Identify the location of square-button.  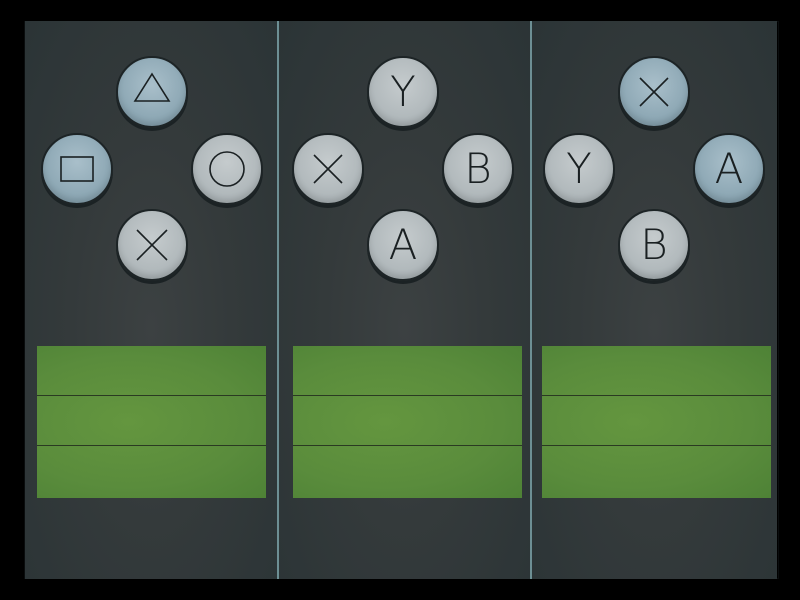
(77, 169).